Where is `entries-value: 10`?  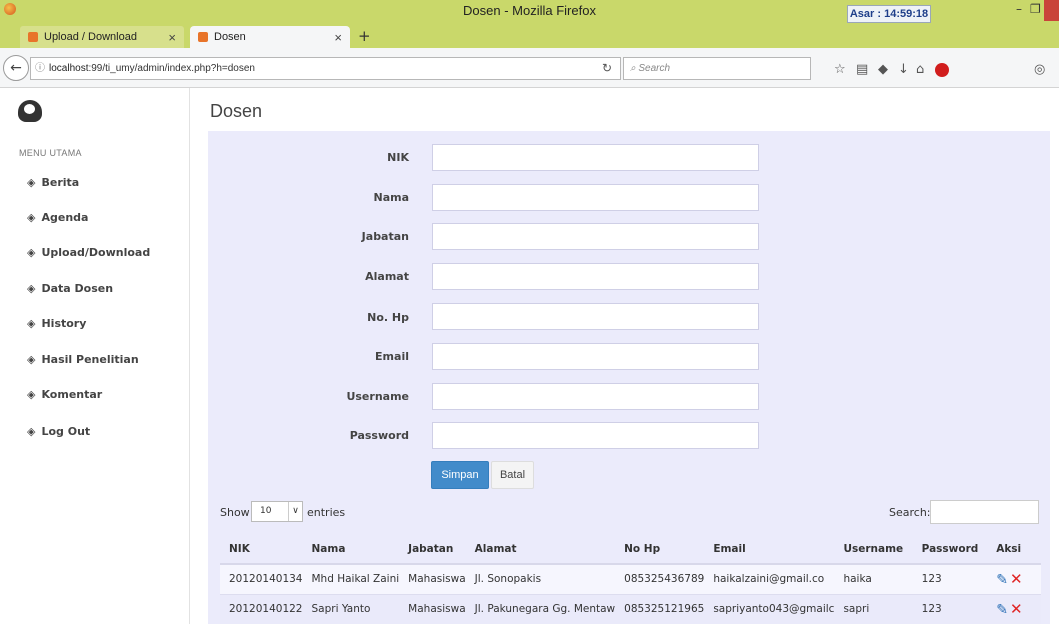 entries-value: 10 is located at coordinates (266, 511).